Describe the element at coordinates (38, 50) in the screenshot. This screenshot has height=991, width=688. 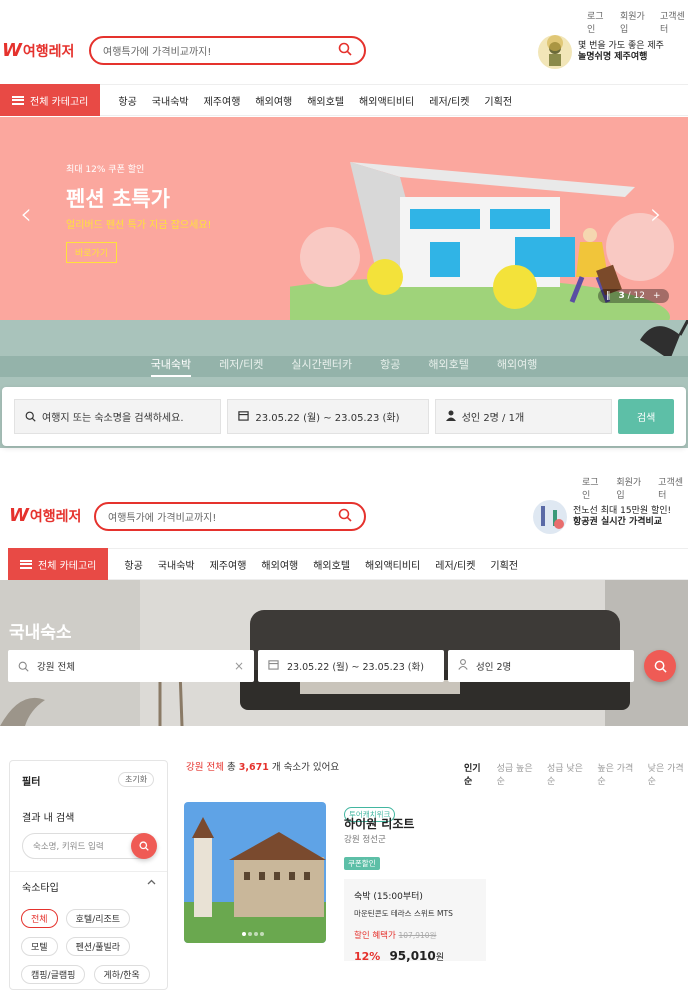
I see `logo: W 여행레저` at that location.